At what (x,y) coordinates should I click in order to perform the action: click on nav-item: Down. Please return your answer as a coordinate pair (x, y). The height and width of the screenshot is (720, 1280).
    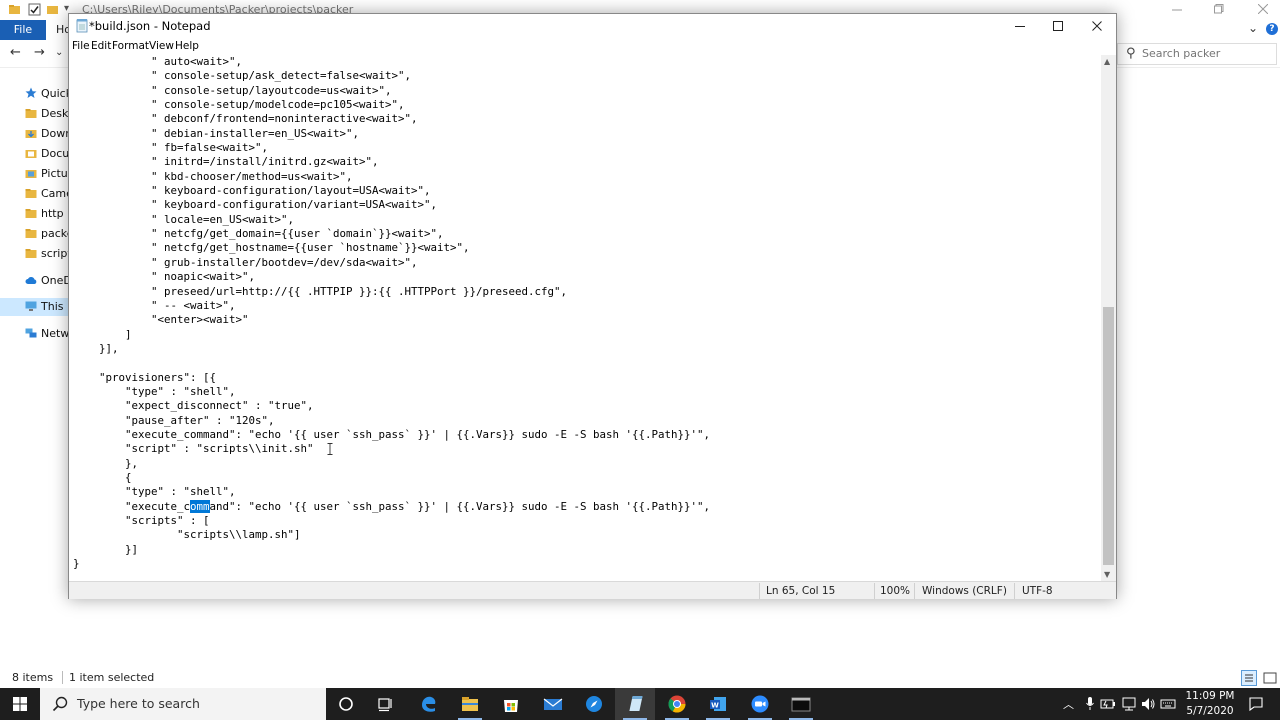
    Looking at the image, I should click on (34, 134).